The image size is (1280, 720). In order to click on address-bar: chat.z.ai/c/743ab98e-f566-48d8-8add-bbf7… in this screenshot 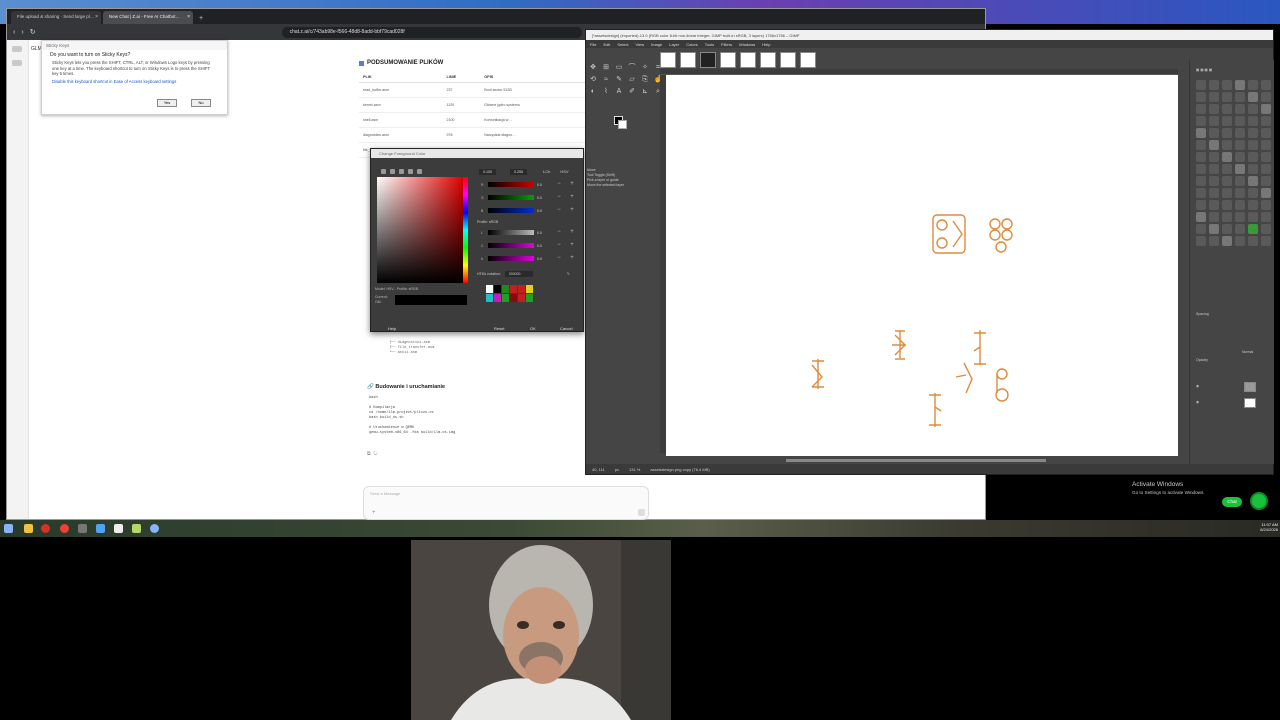, I will do `click(431, 32)`.